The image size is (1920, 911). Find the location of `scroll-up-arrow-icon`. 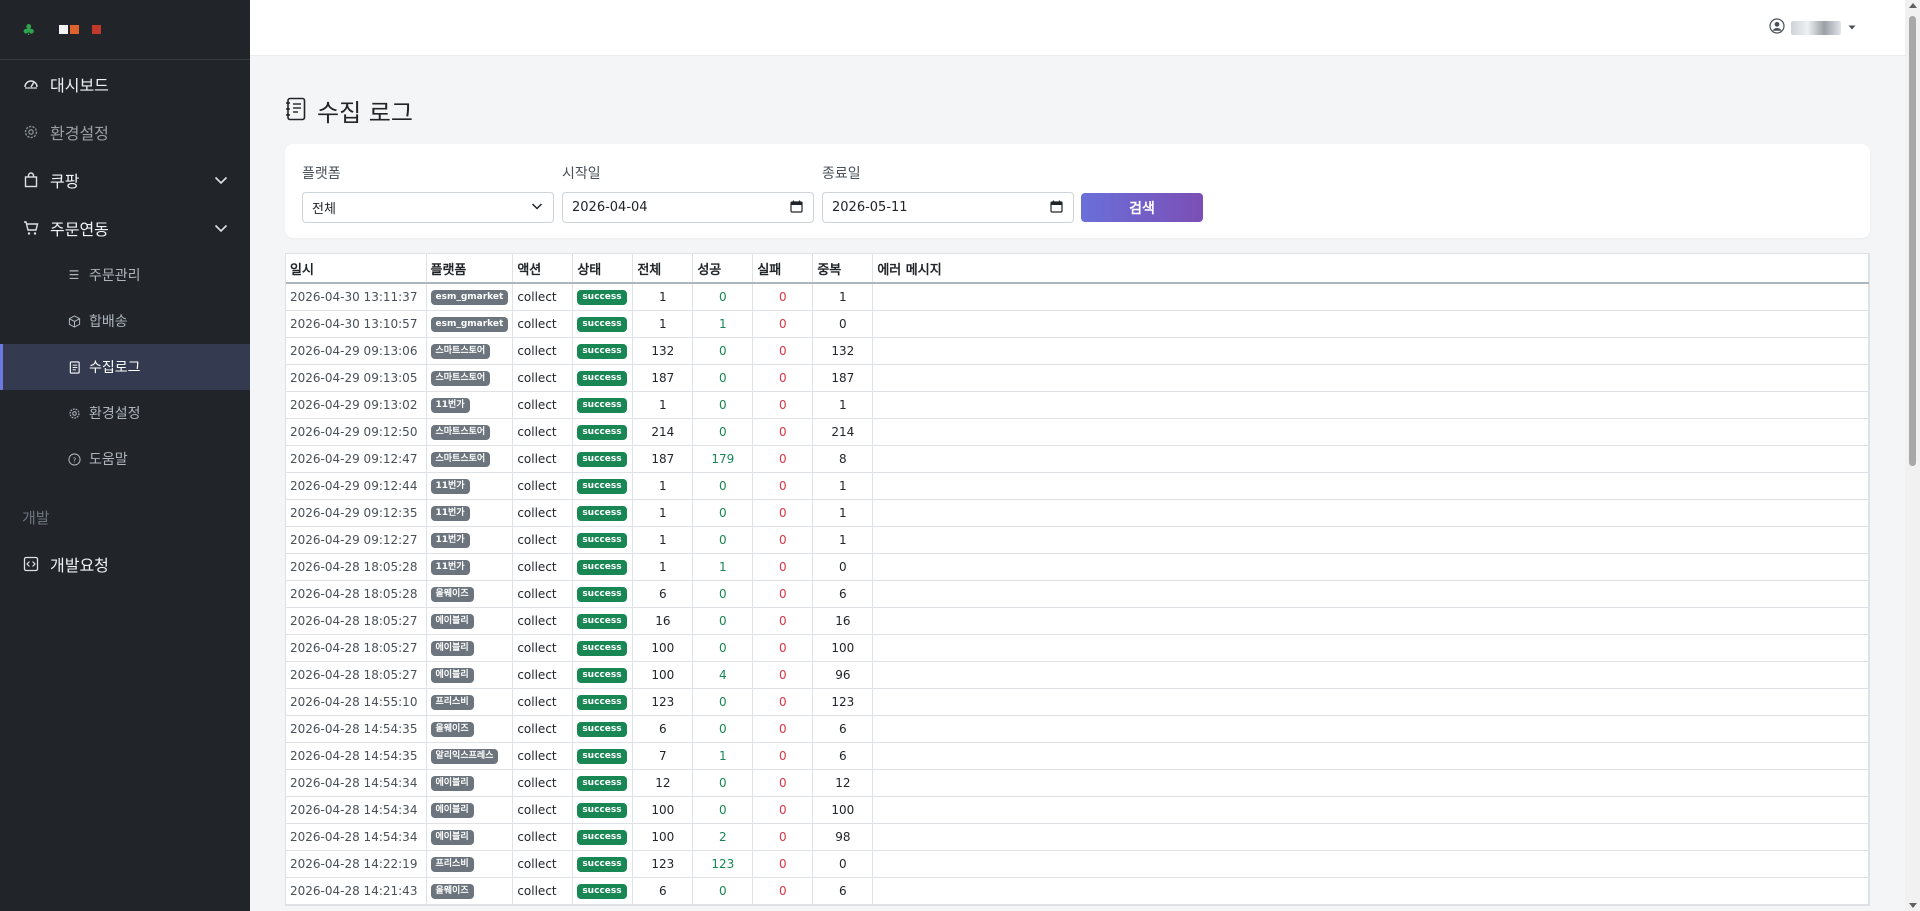

scroll-up-arrow-icon is located at coordinates (1913, 5).